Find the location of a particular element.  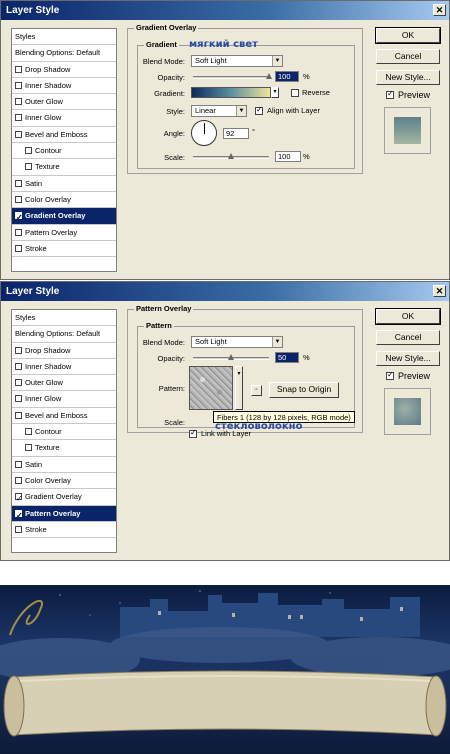

align-with-layer-checkbox is located at coordinates (259, 110).